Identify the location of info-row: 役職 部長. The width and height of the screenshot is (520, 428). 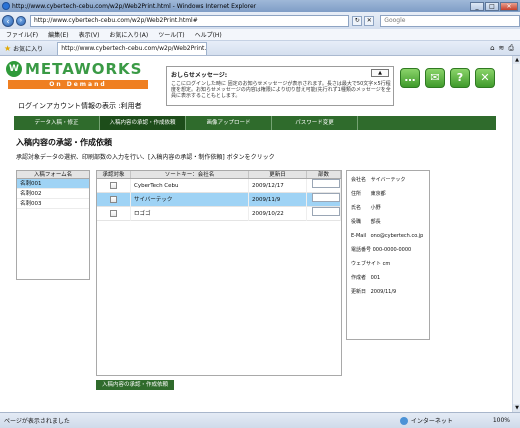
(366, 222).